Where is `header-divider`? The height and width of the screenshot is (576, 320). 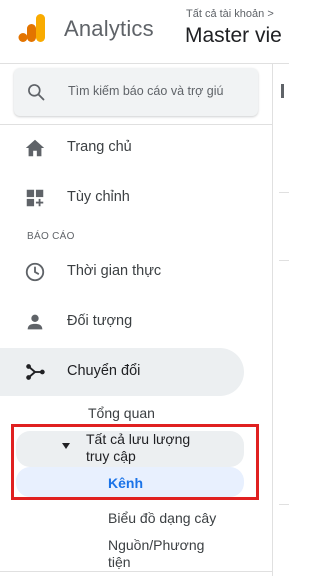 header-divider is located at coordinates (144, 63).